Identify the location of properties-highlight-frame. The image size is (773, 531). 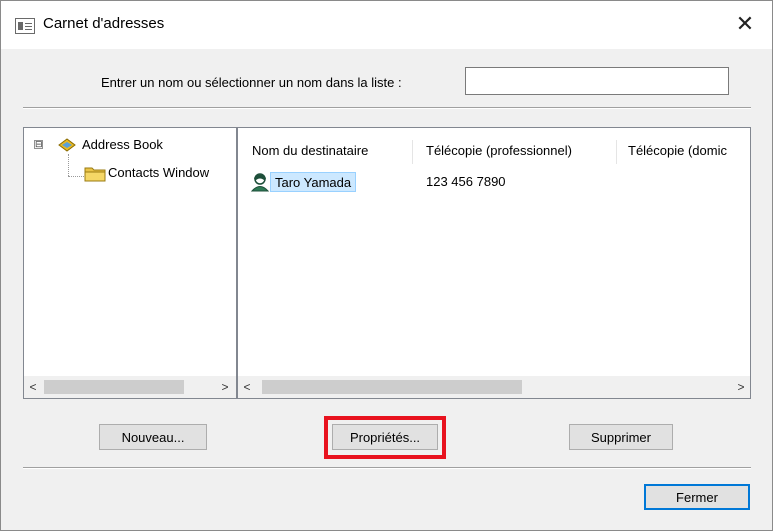
(385, 437).